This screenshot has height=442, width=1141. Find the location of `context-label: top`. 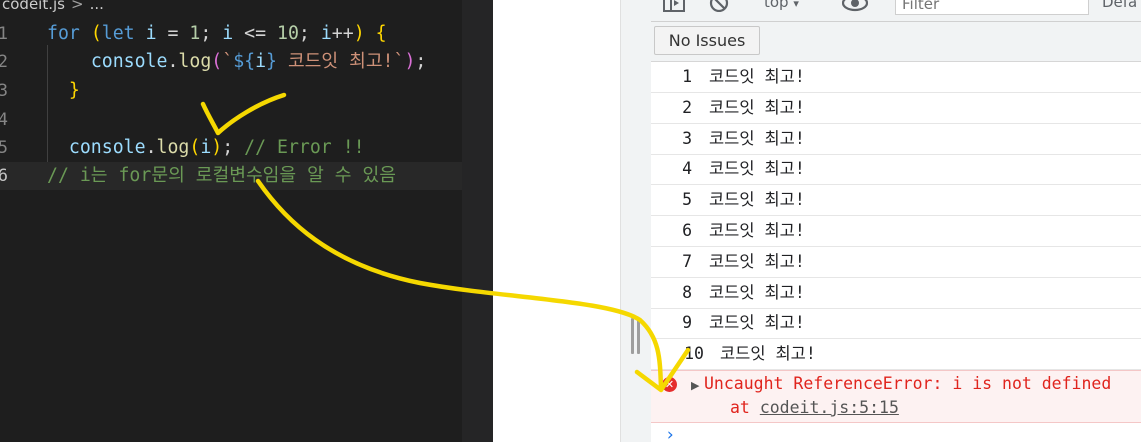

context-label: top is located at coordinates (776, 5).